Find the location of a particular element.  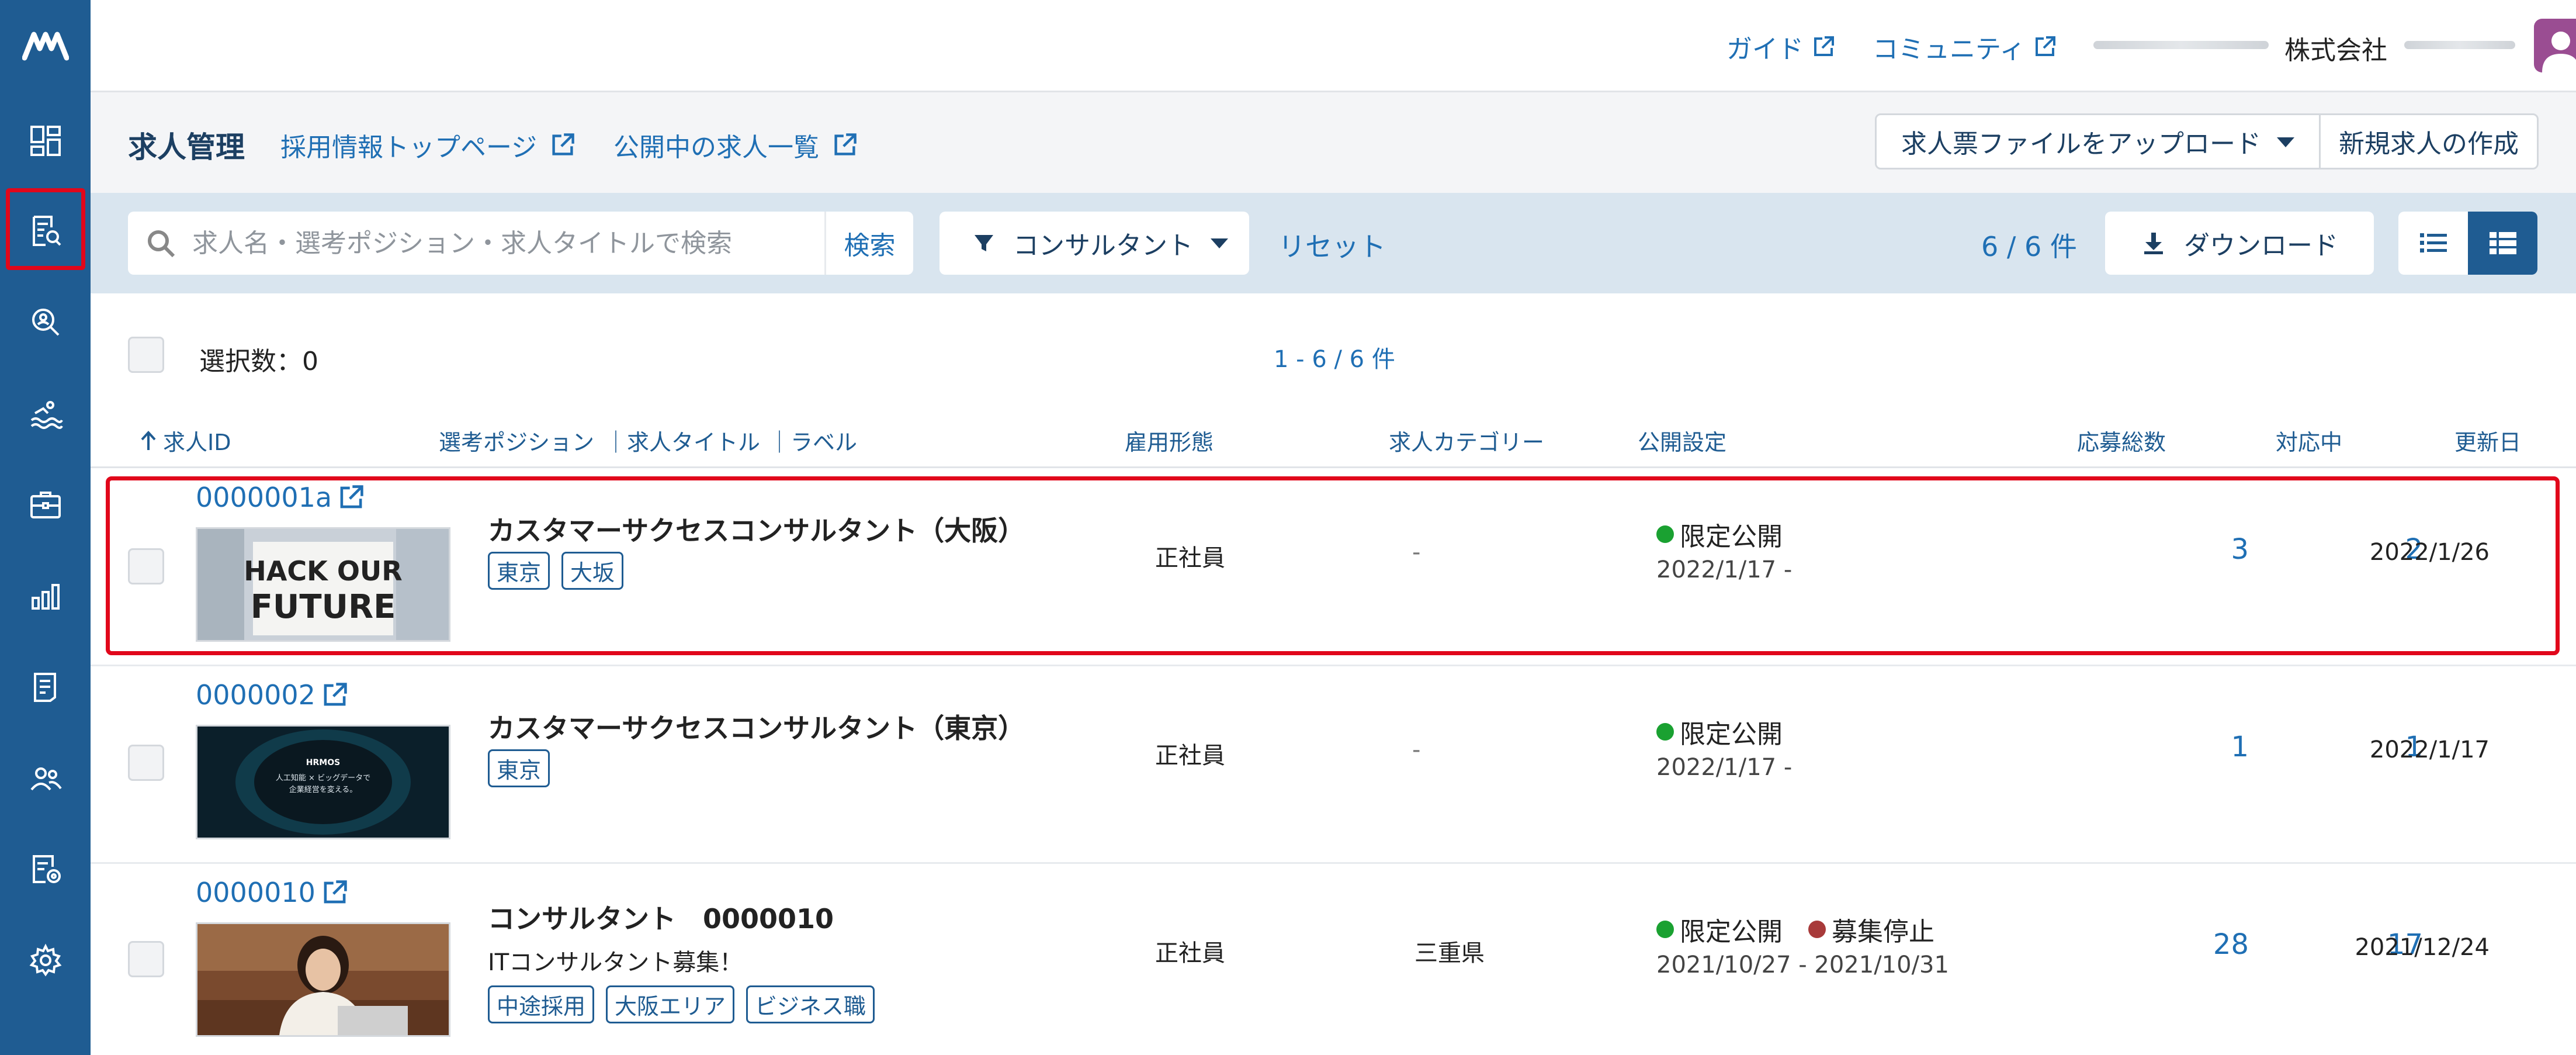

sidebar-swimmer-icon is located at coordinates (45, 413).